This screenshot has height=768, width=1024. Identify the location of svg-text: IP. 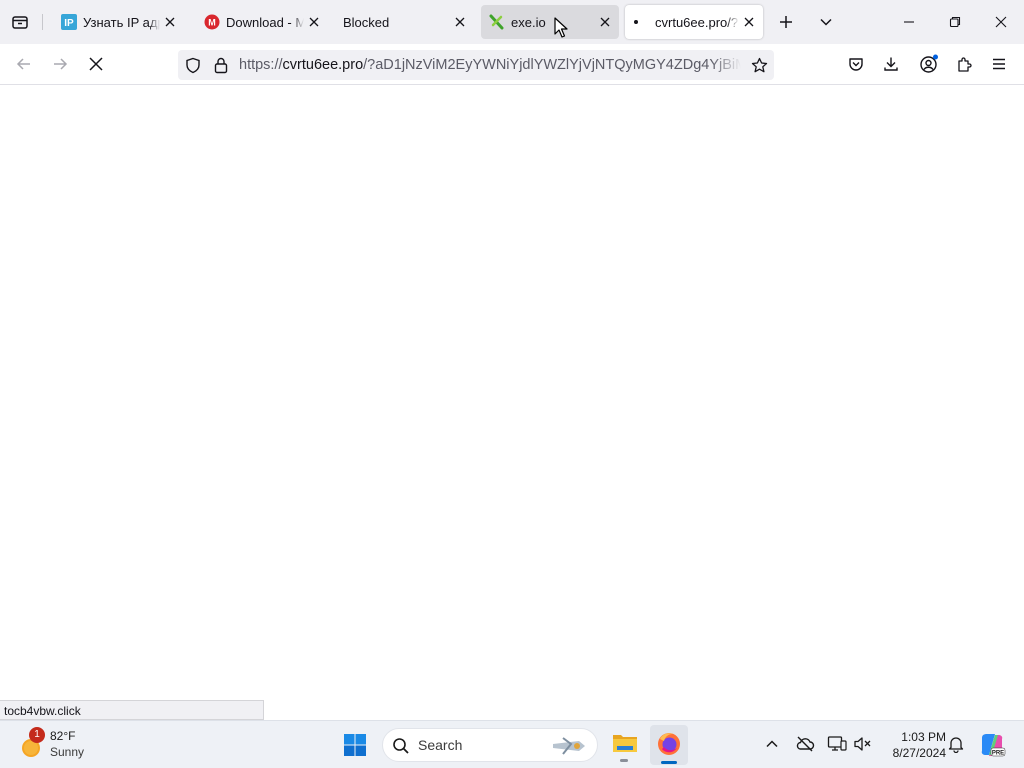
(69, 23).